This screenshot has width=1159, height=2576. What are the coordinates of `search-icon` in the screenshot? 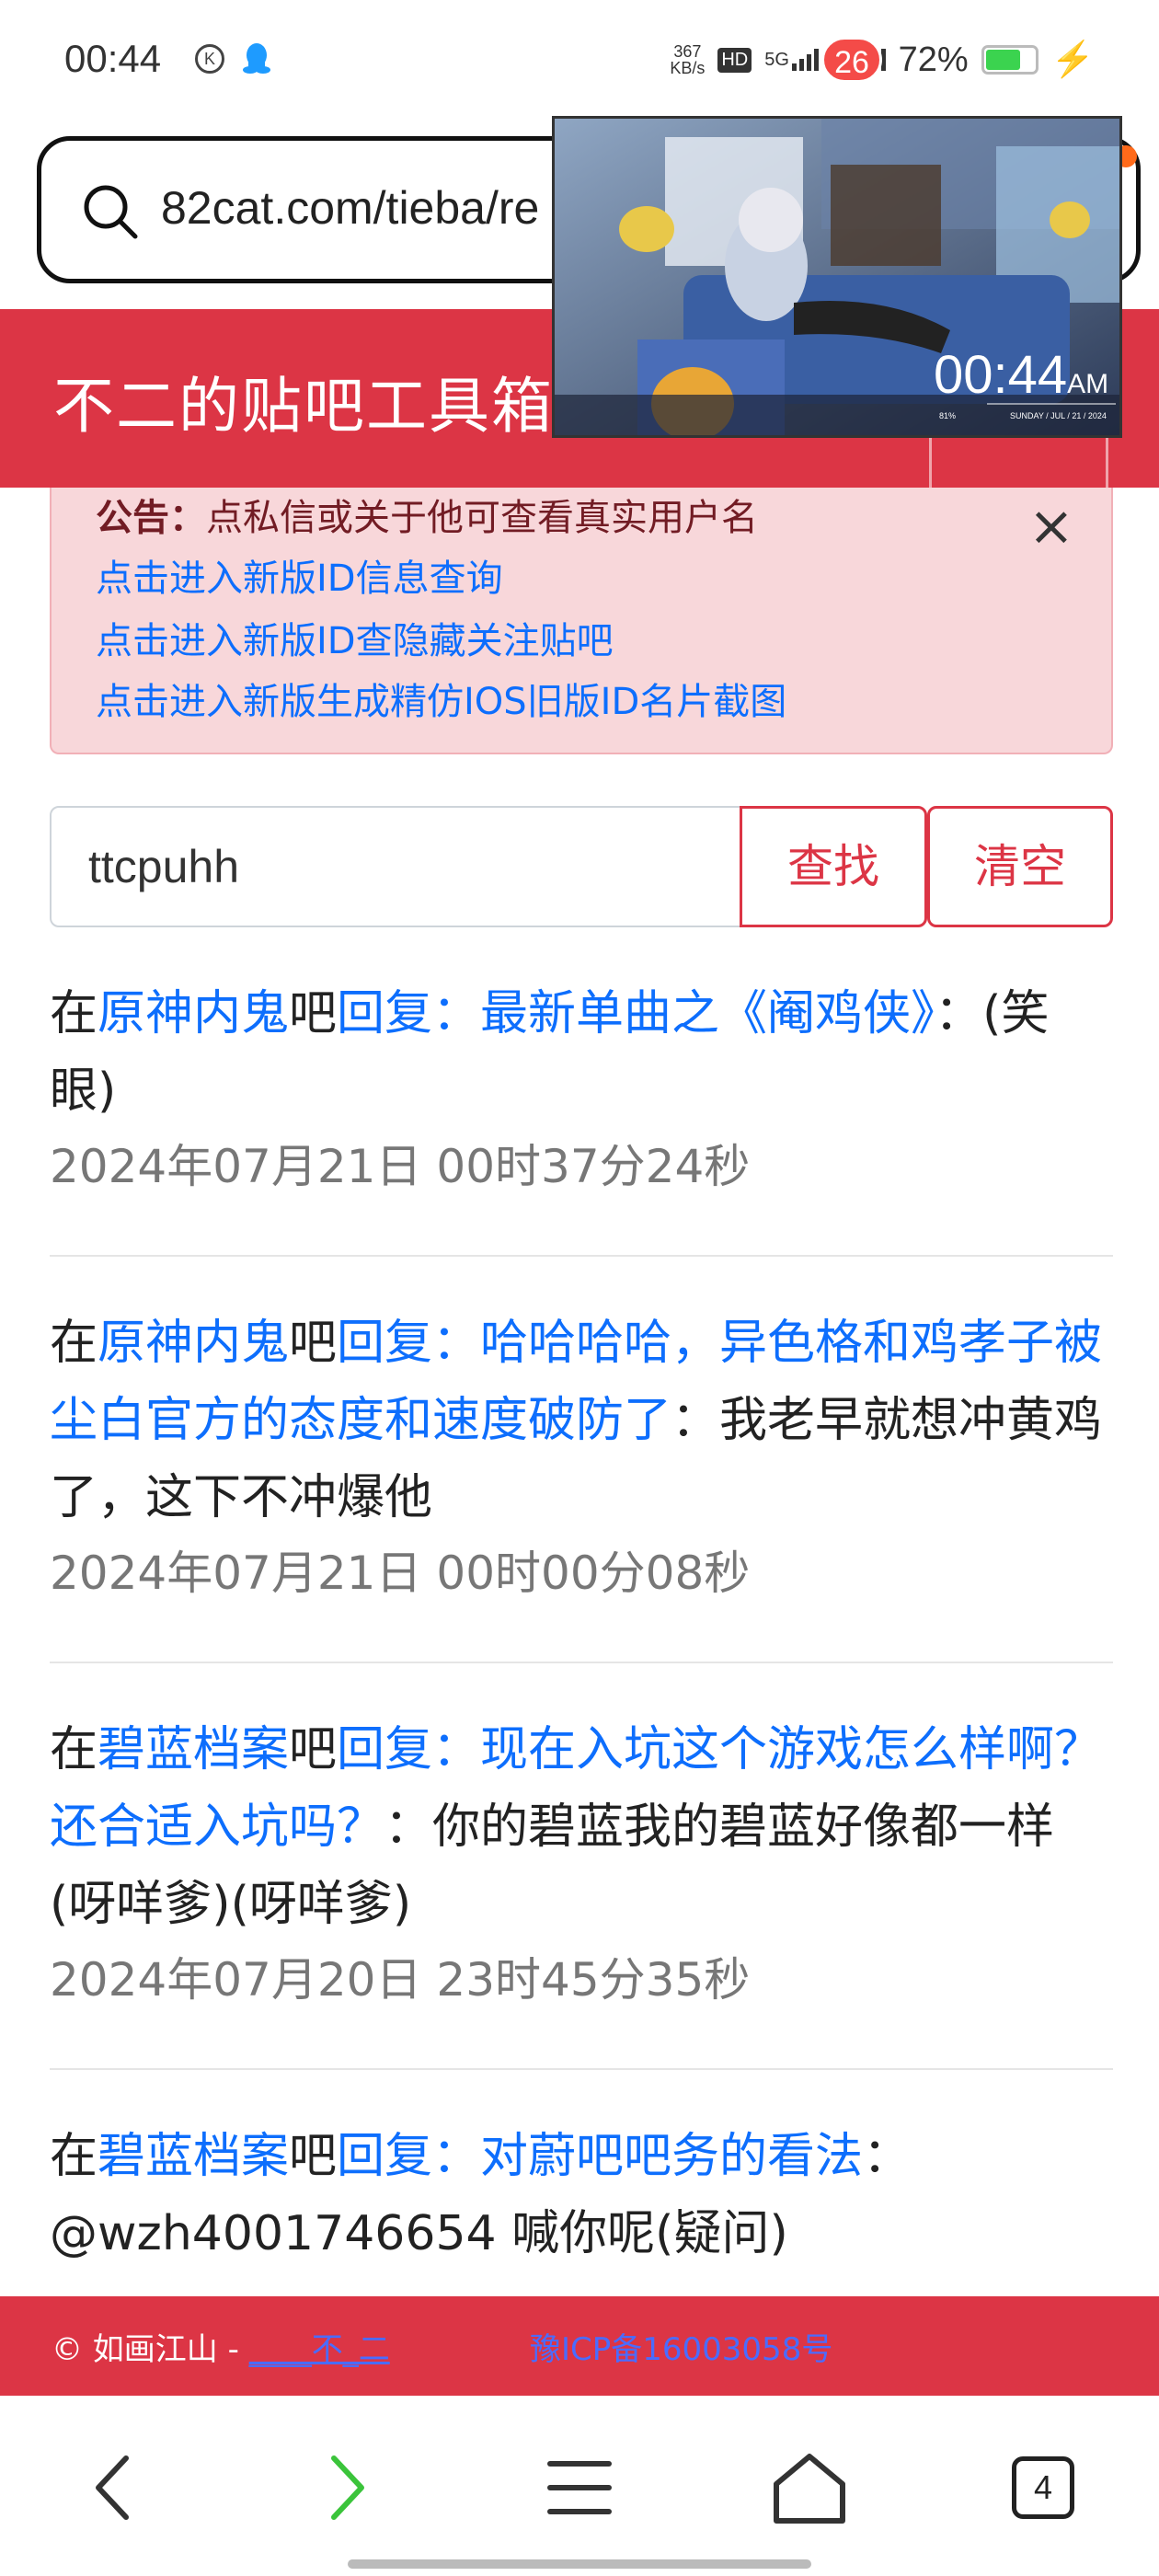 It's located at (111, 212).